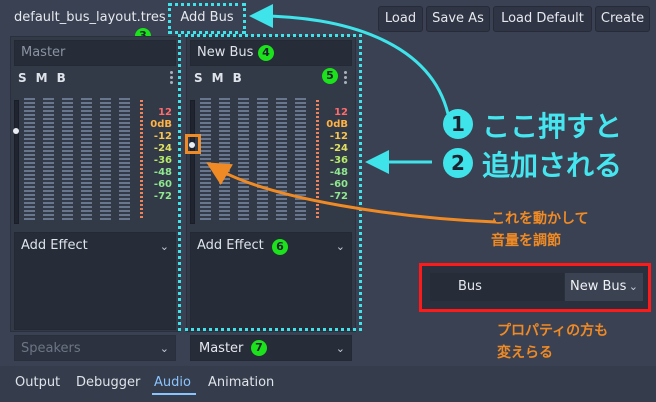 The width and height of the screenshot is (656, 402). What do you see at coordinates (458, 124) in the screenshot?
I see `step1-badge: 1` at bounding box center [458, 124].